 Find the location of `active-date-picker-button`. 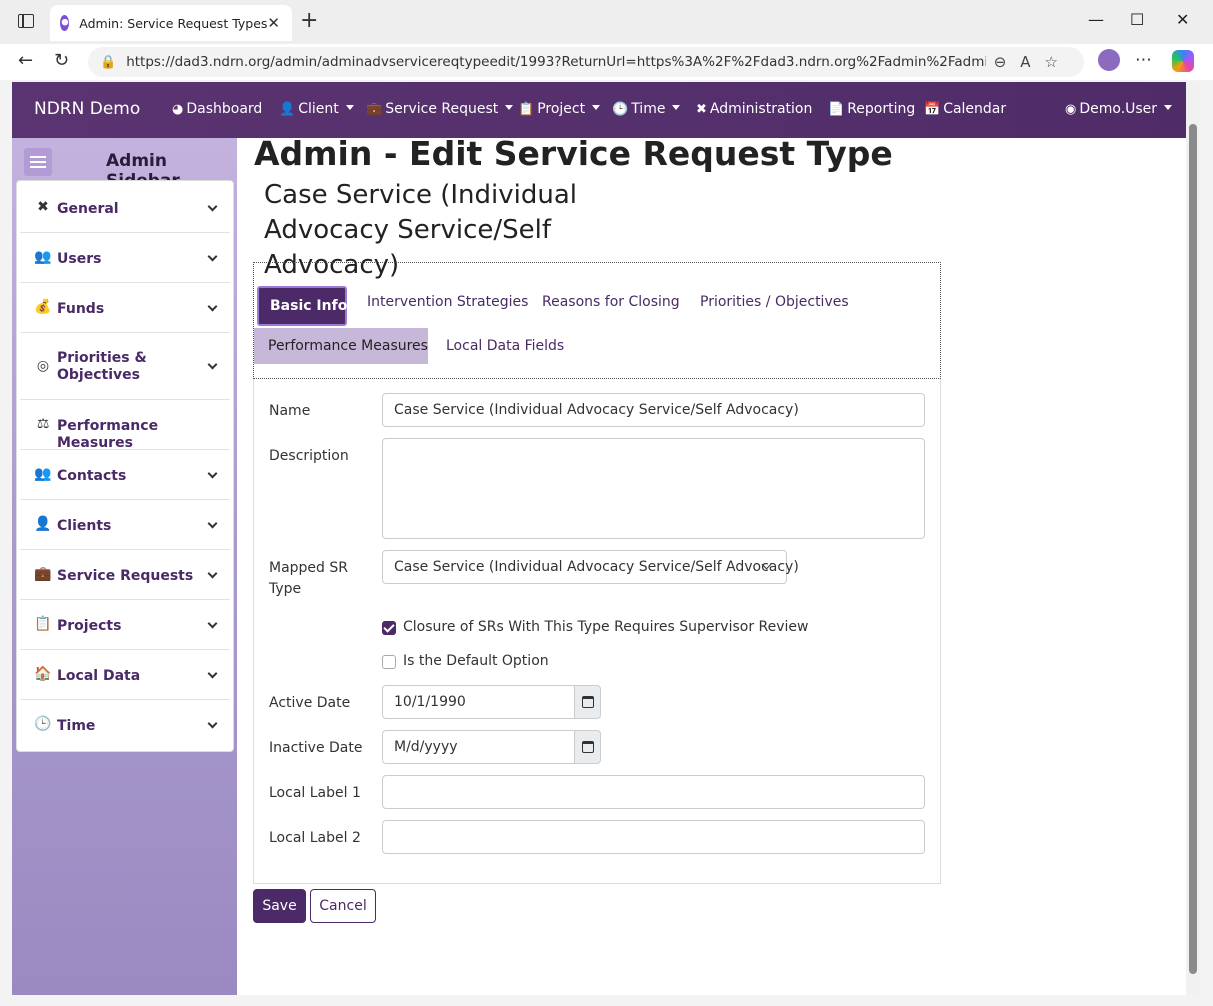

active-date-picker-button is located at coordinates (587, 702).